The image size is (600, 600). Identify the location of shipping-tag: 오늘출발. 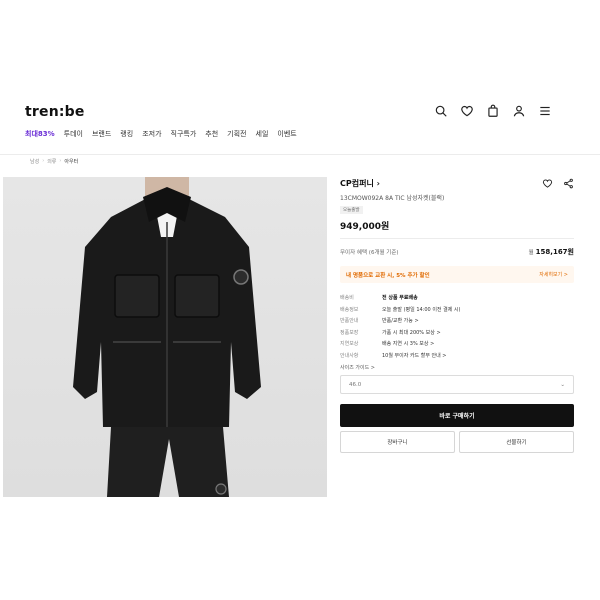
(351, 210).